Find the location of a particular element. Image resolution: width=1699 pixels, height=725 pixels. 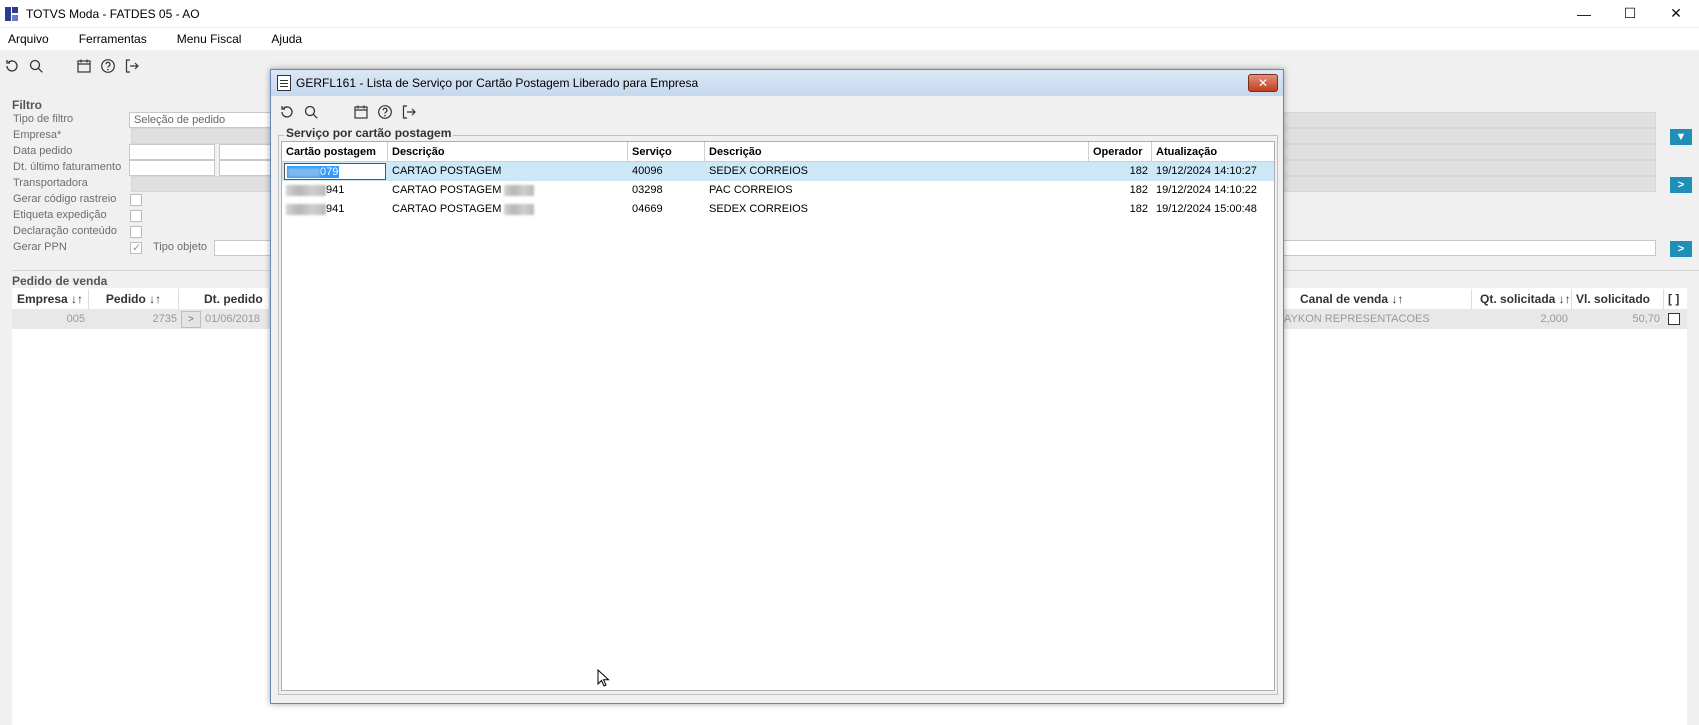

col-select: [ ] is located at coordinates (1676, 299).